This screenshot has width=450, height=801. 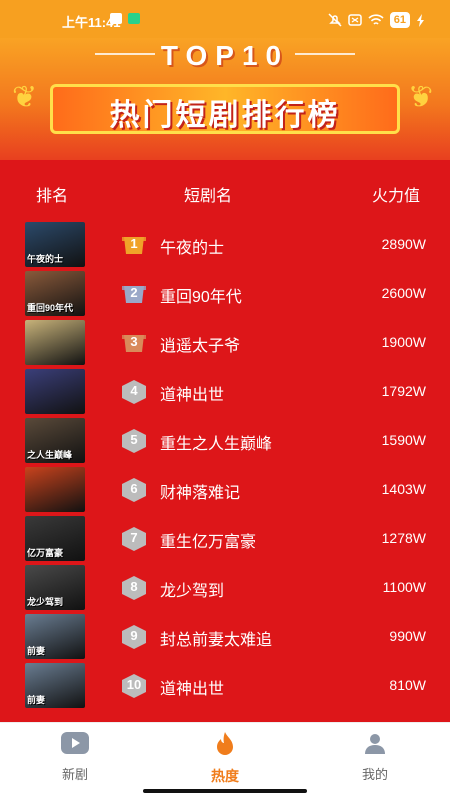 I want to click on ranking-row: 前妻 10 道神出世 810W, so click(x=225, y=686).